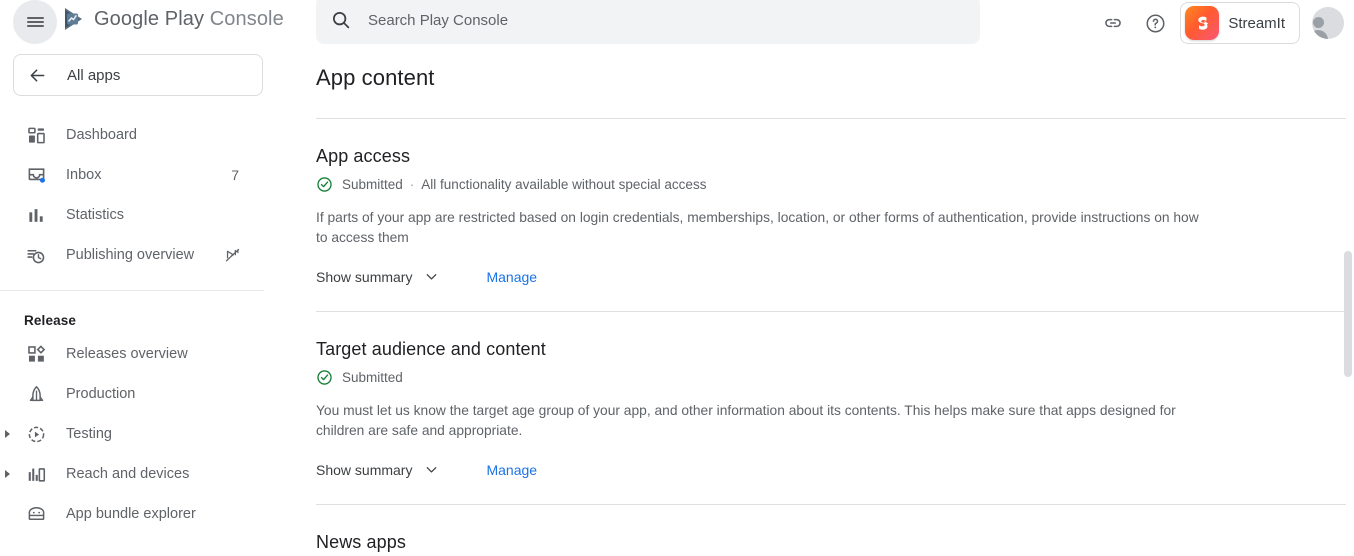 The height and width of the screenshot is (556, 1354). What do you see at coordinates (128, 474) in the screenshot?
I see `sidebar-item-label: Reach and devices` at bounding box center [128, 474].